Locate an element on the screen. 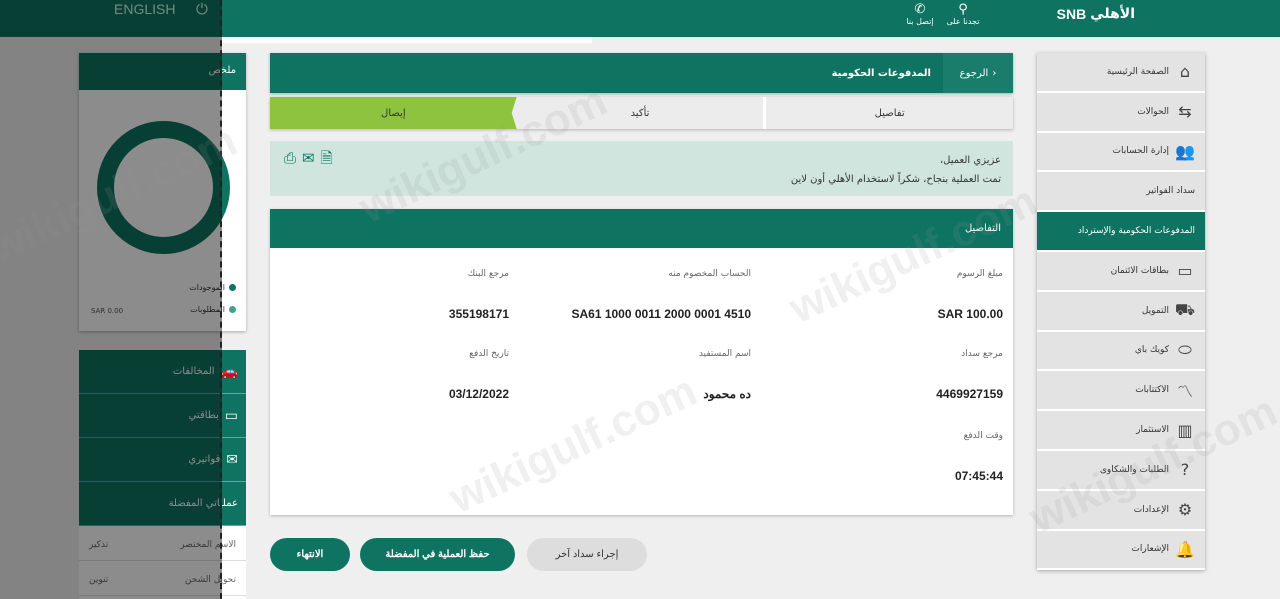 The width and height of the screenshot is (1280, 599). detail-field: مبلغ الرسوم SAR 100.00 is located at coordinates (970, 295).